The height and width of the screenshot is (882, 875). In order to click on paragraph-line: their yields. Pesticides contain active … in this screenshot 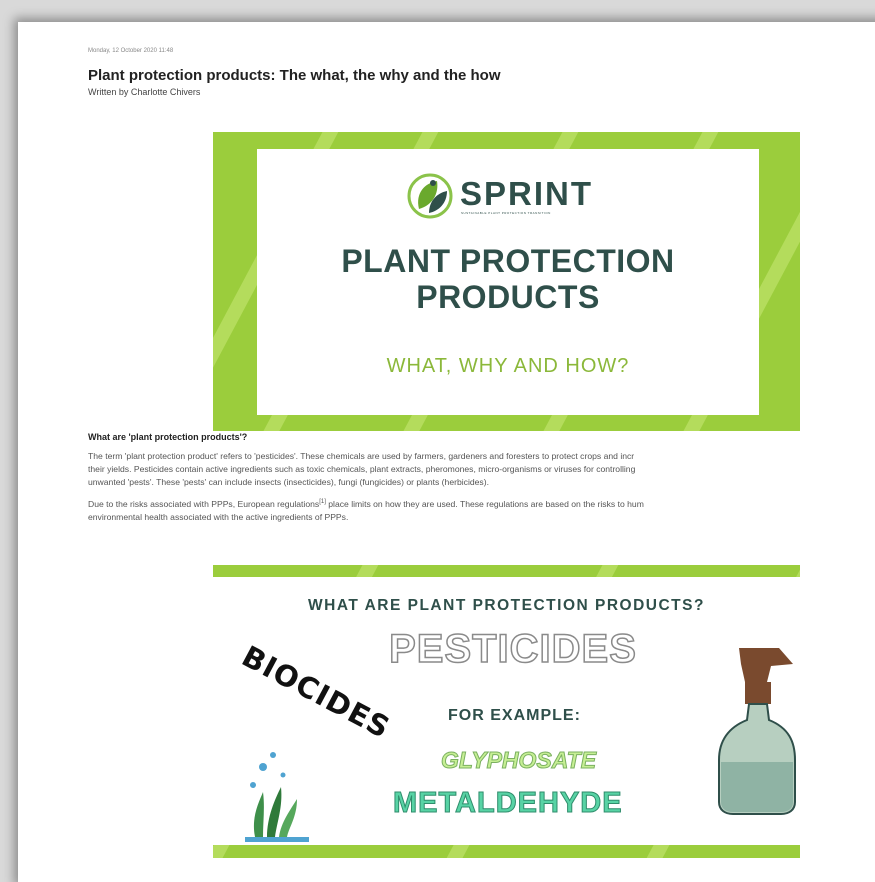, I will do `click(362, 469)`.